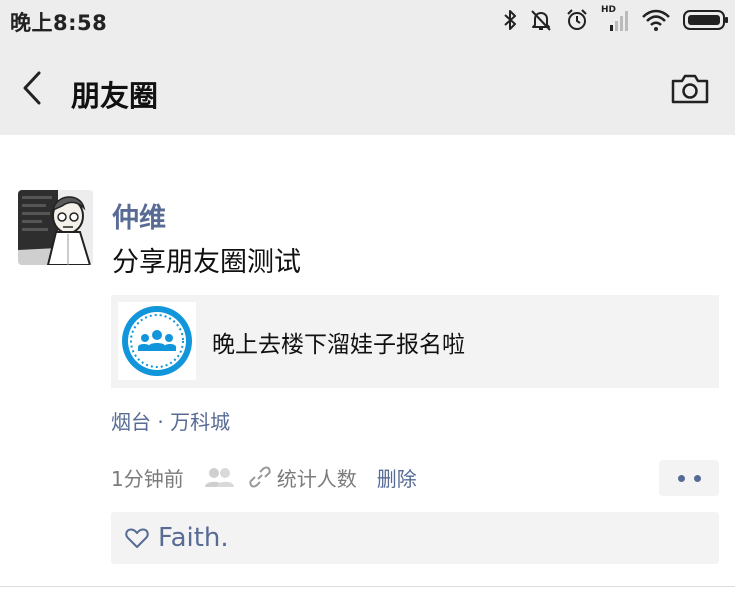 This screenshot has width=735, height=601. Describe the element at coordinates (170, 420) in the screenshot. I see `post-location: 烟台 · 万科城` at that location.